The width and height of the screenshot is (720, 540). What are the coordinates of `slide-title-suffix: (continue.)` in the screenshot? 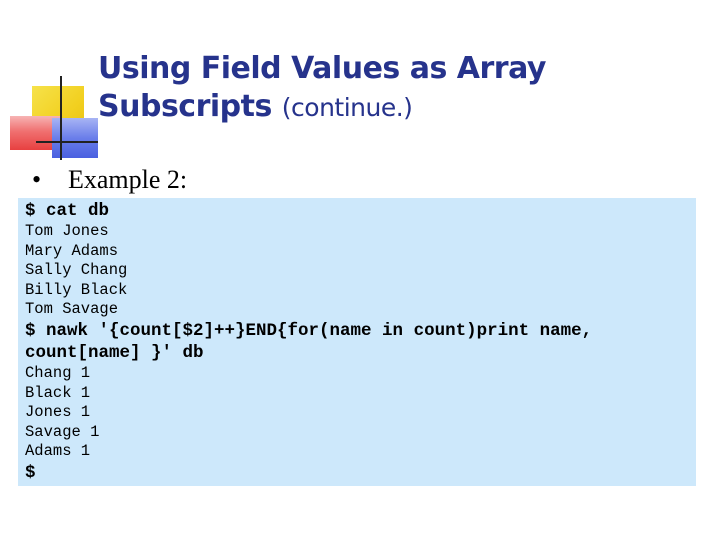 It's located at (347, 107).